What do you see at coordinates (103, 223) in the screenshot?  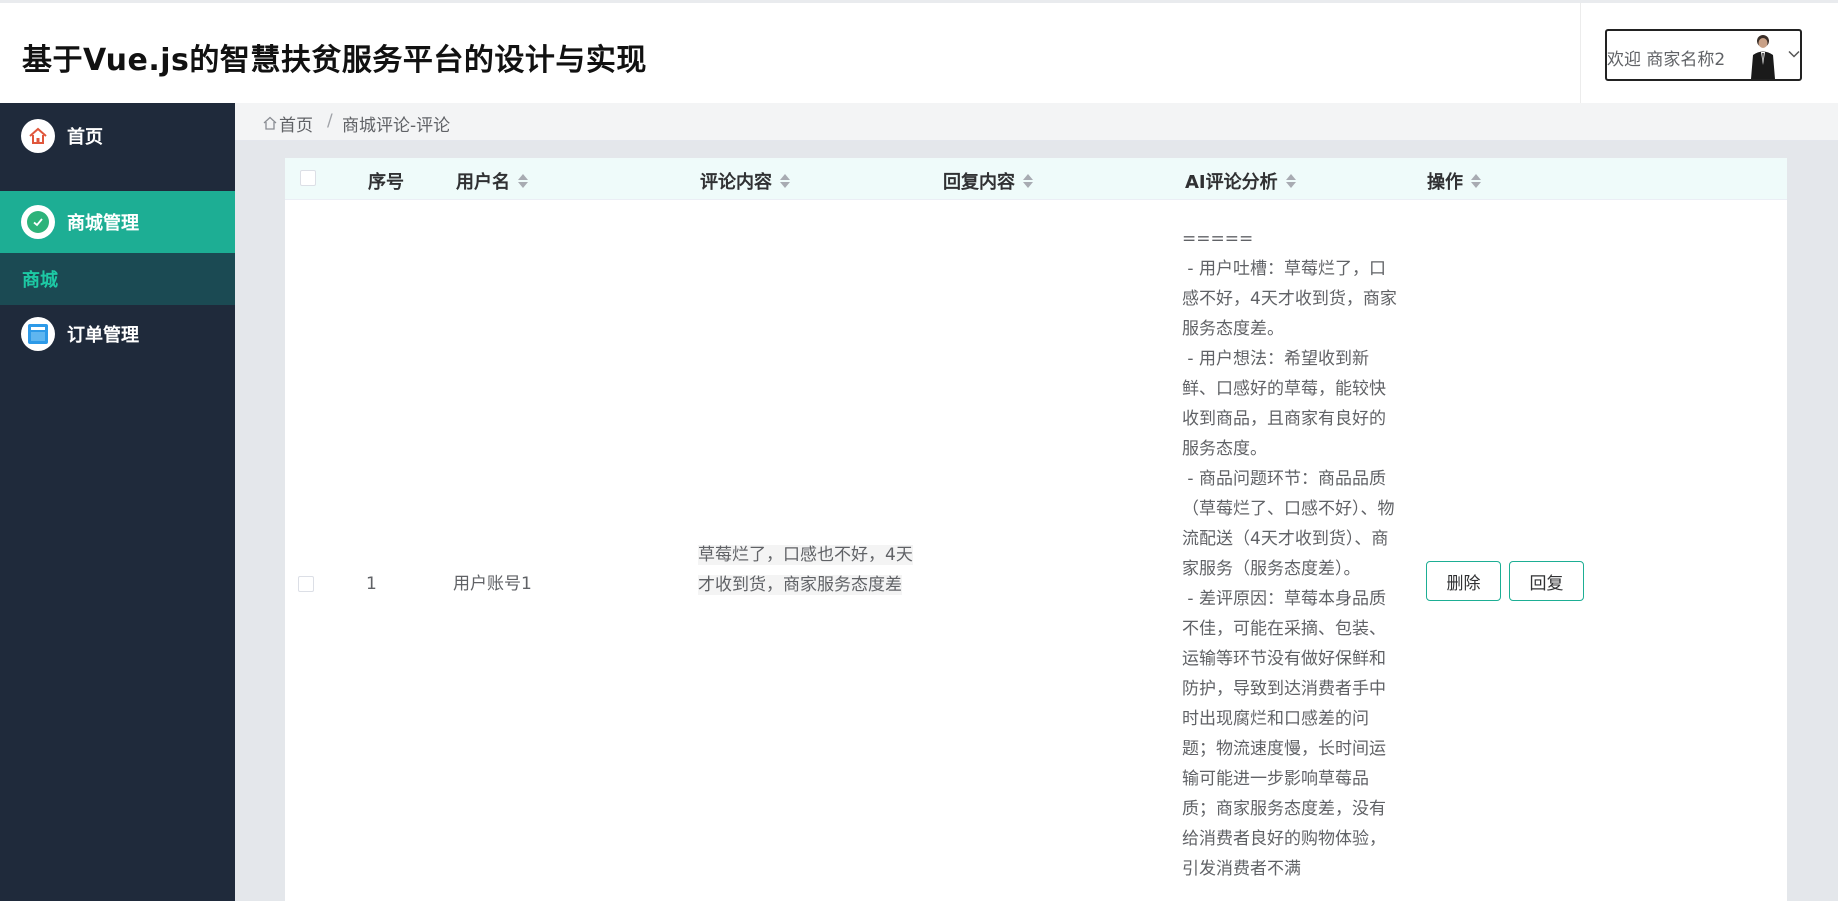 I see `sidebar-item-label: 商城管理` at bounding box center [103, 223].